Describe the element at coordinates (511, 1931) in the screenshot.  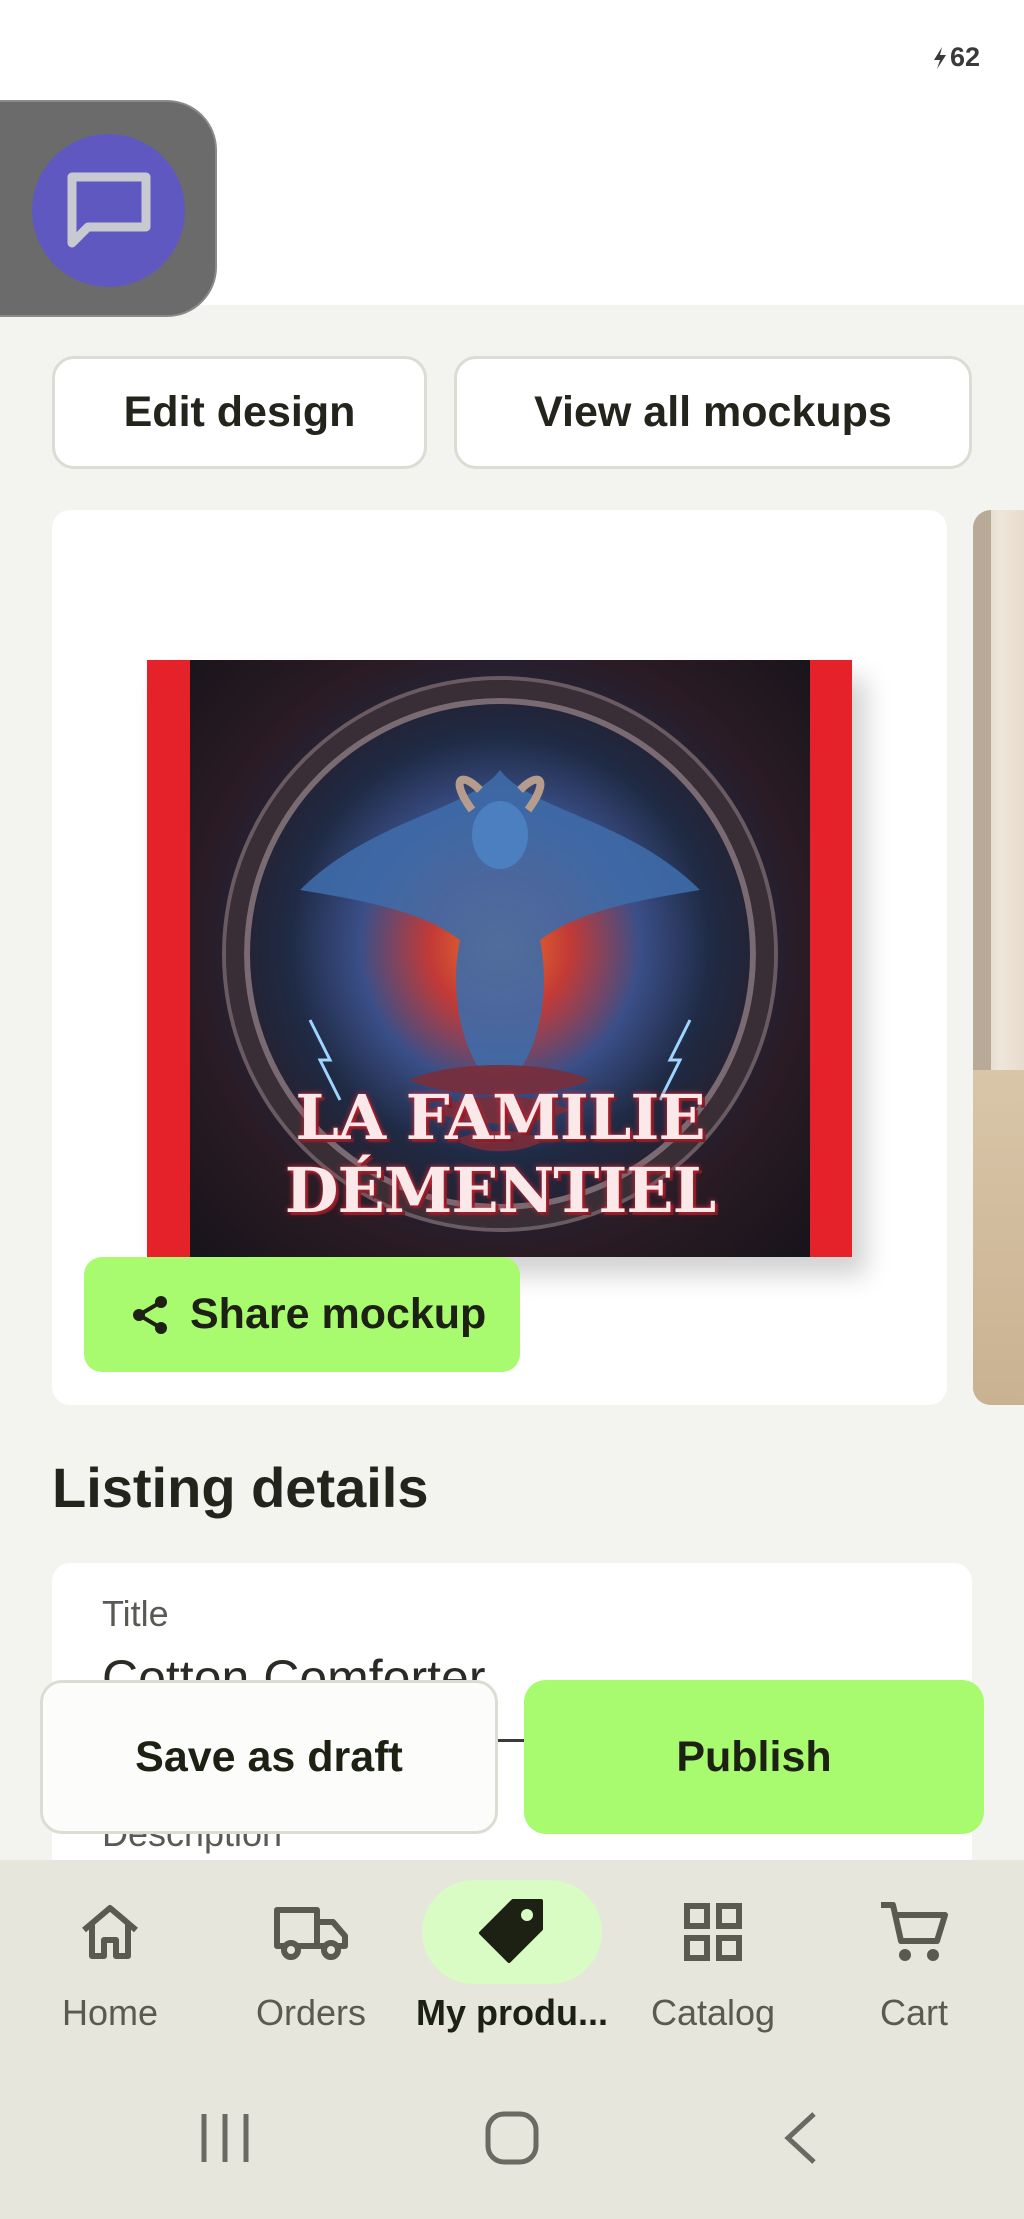
I see `tag-icon` at that location.